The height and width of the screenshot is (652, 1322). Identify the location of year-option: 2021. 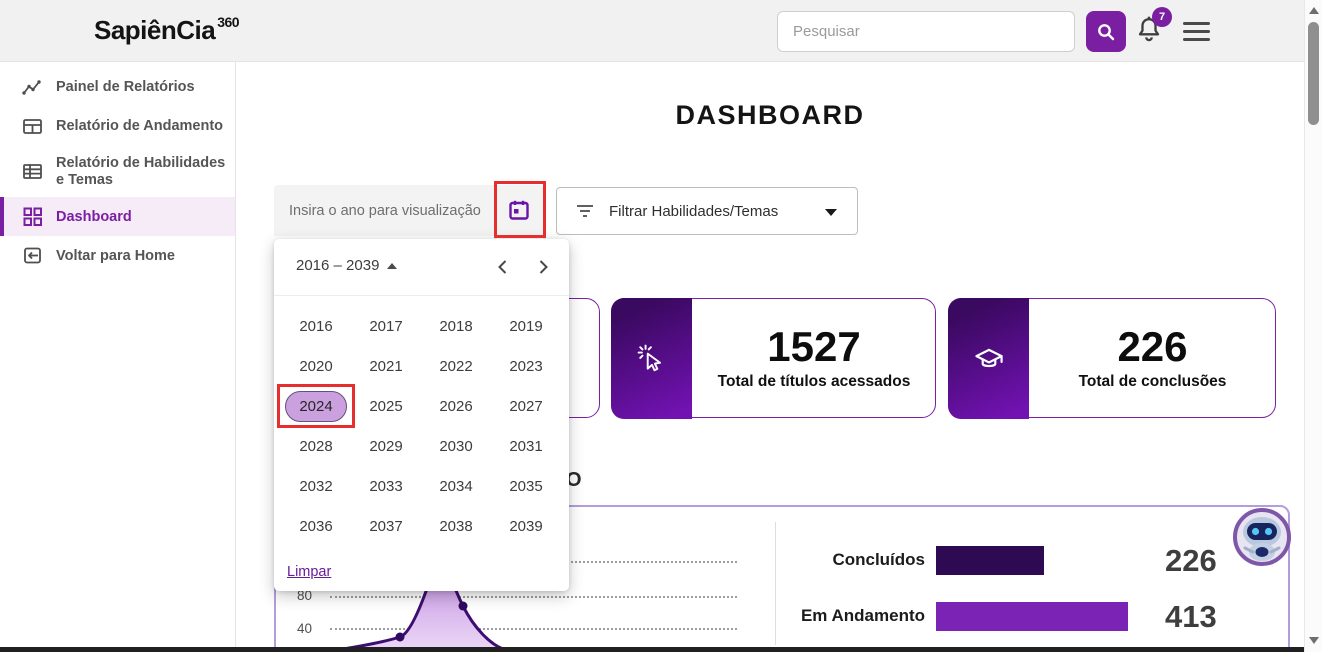
(386, 366).